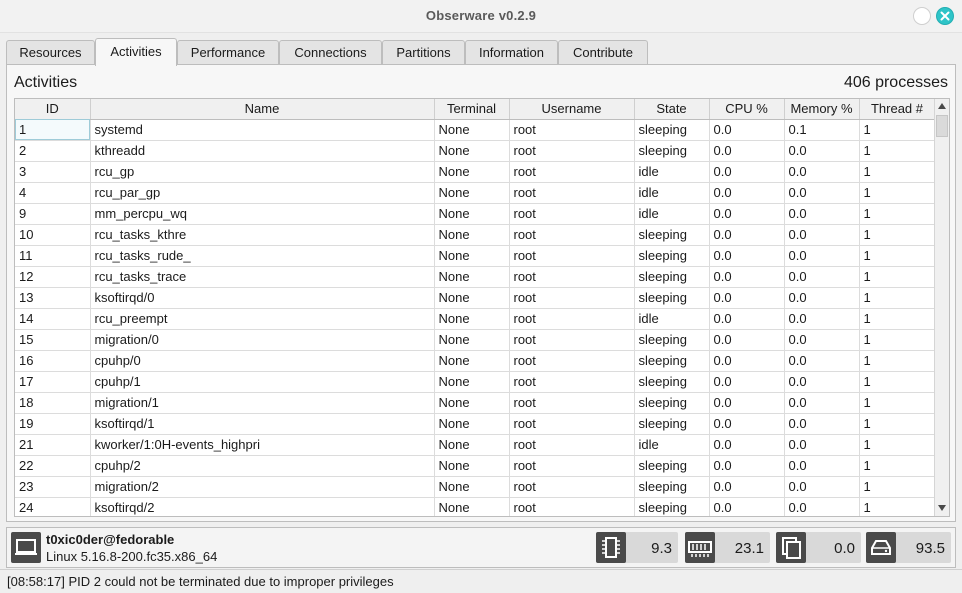 The height and width of the screenshot is (593, 962). What do you see at coordinates (330, 52) in the screenshot?
I see `tab-connections: Connections` at bounding box center [330, 52].